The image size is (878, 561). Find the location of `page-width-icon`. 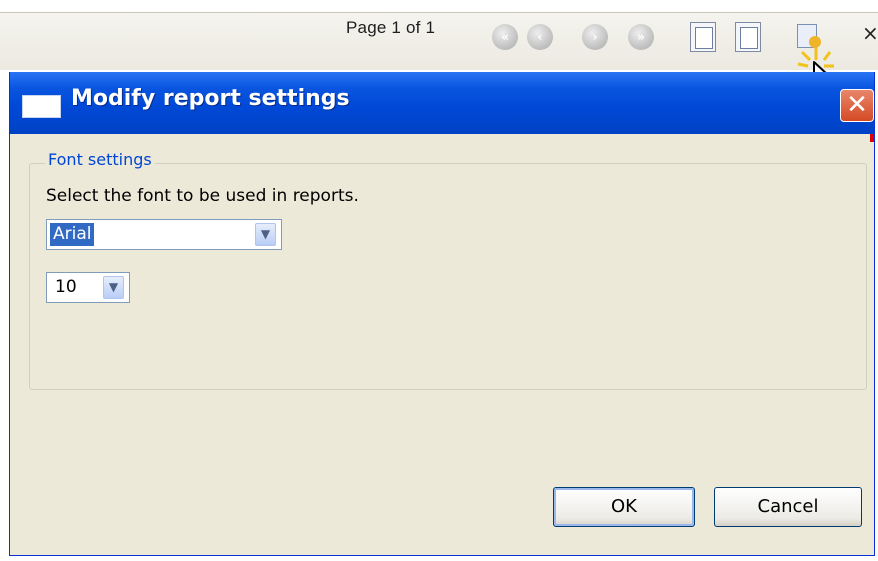

page-width-icon is located at coordinates (748, 37).